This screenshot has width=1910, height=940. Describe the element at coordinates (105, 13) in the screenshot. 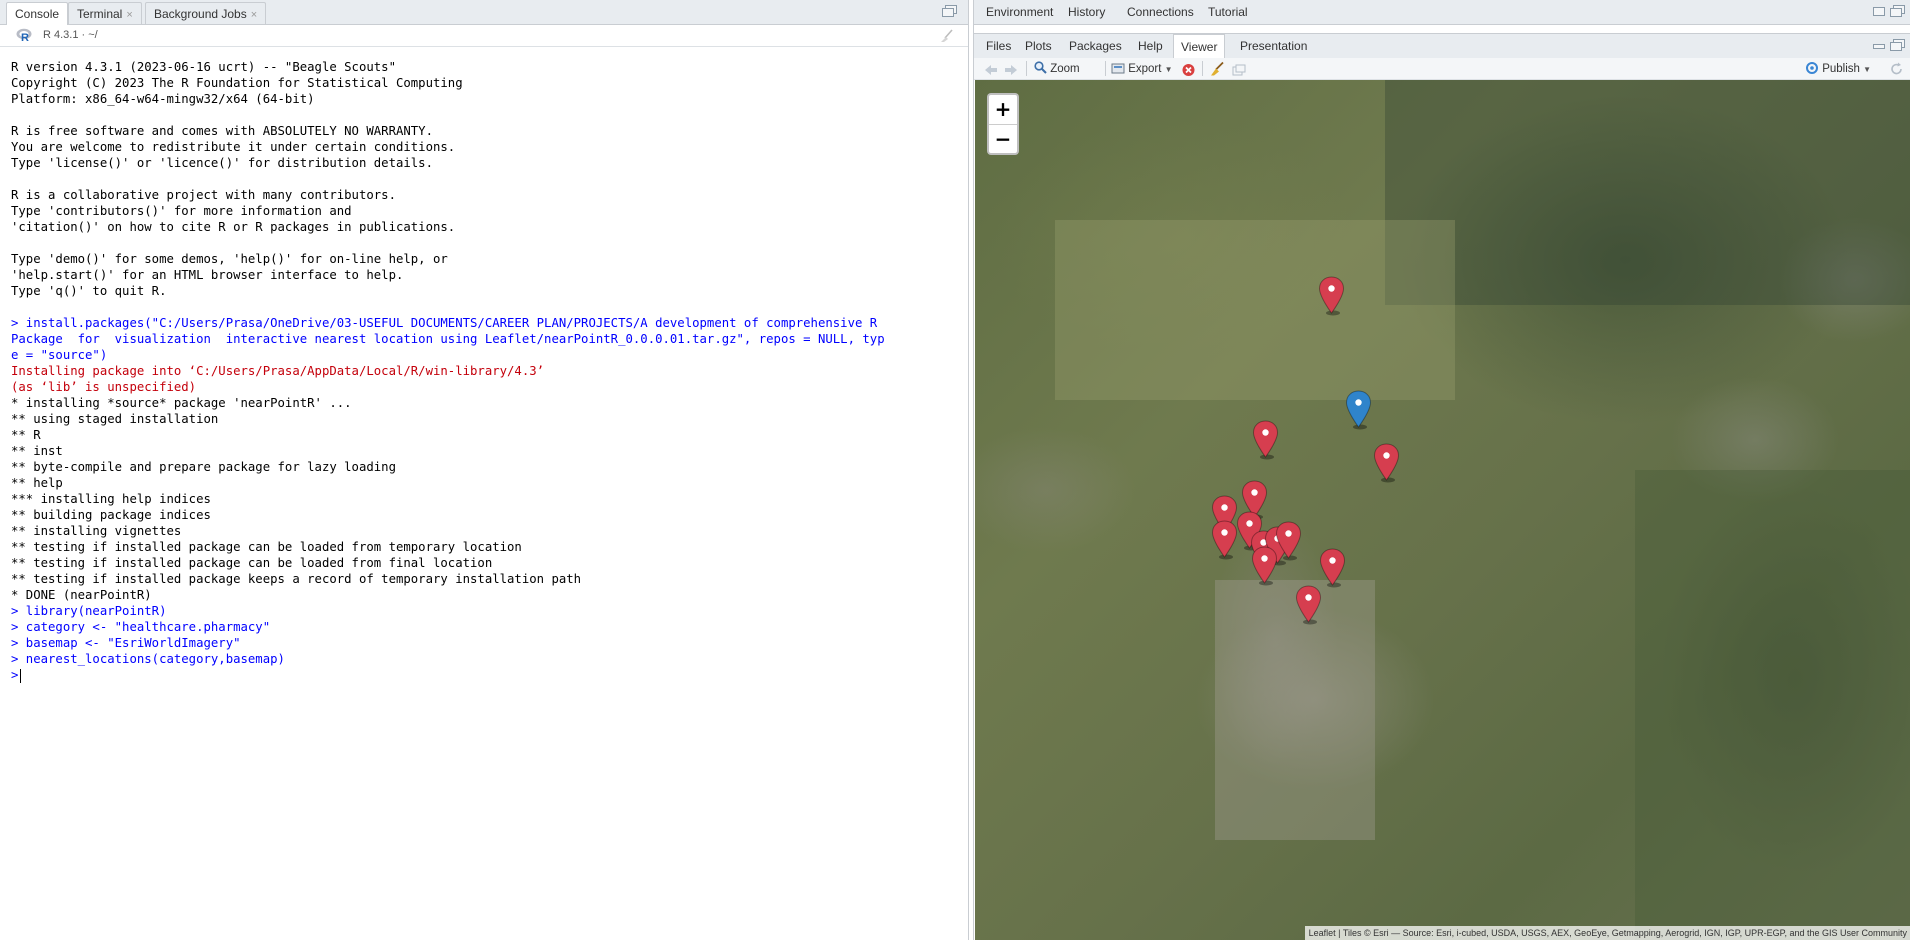

I see `tab-terminal: Terminal ×` at that location.